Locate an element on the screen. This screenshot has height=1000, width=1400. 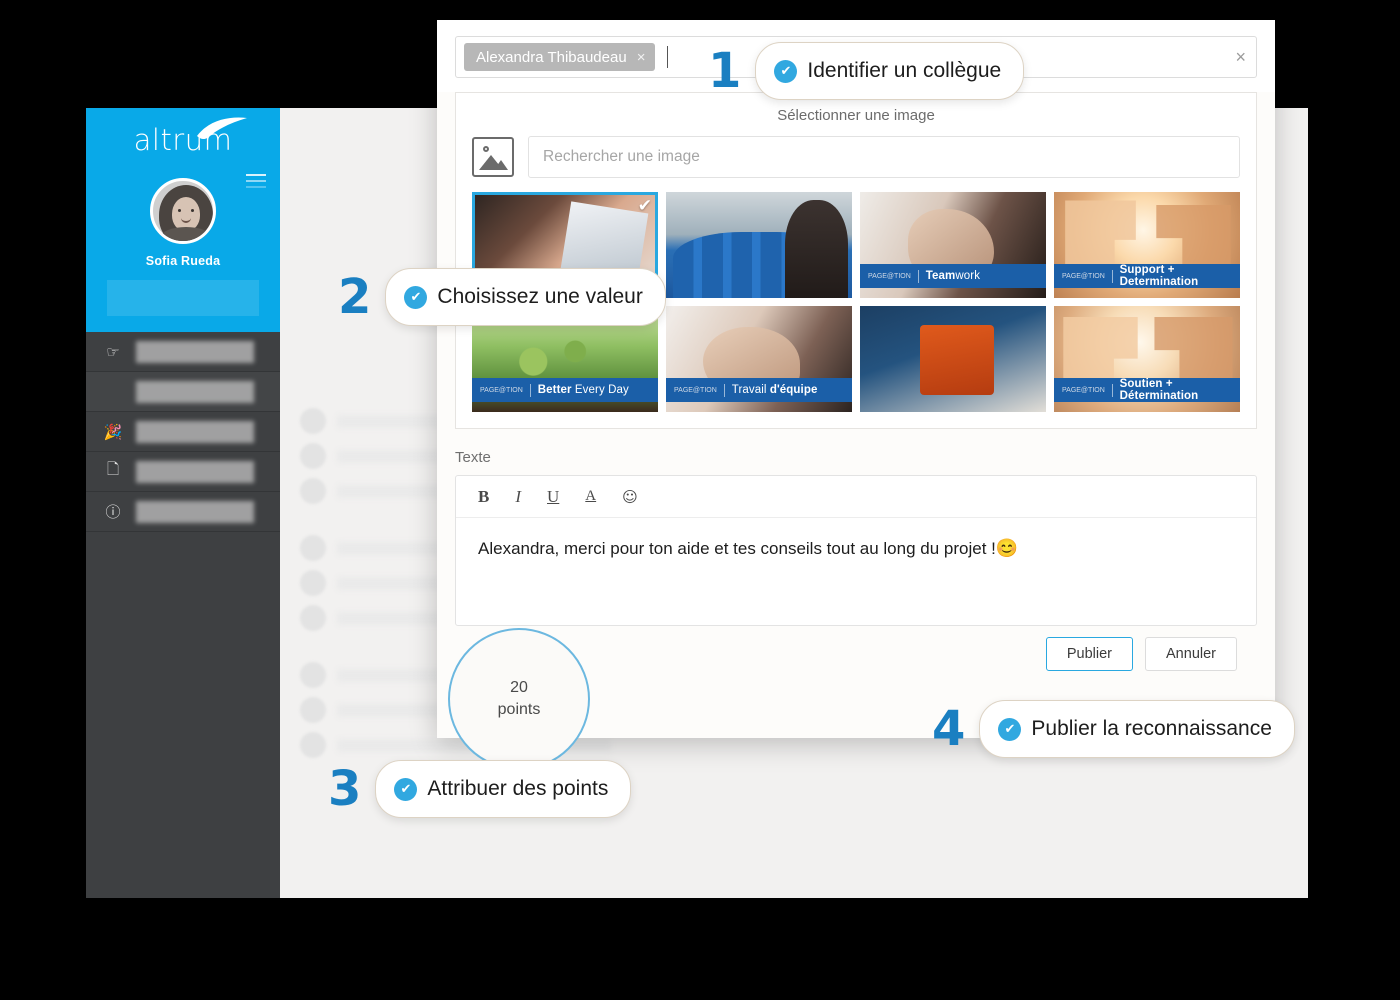
image-search-row: Rechercher une image is located at coordinates (856, 157).